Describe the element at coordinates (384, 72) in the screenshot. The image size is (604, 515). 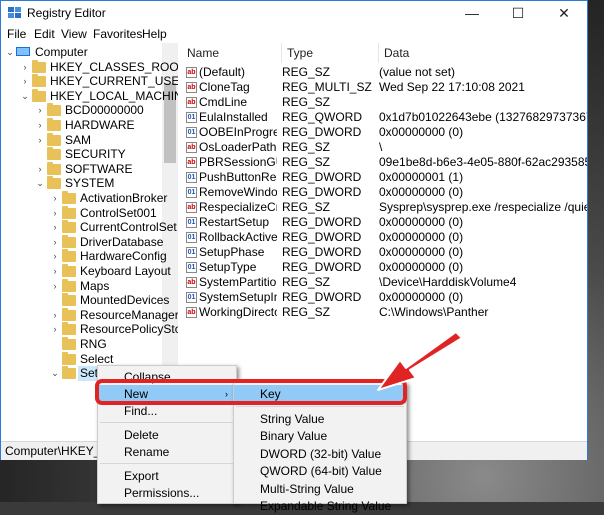
I see `value-row: ab (Default) REG_SZ (value not set)` at that location.